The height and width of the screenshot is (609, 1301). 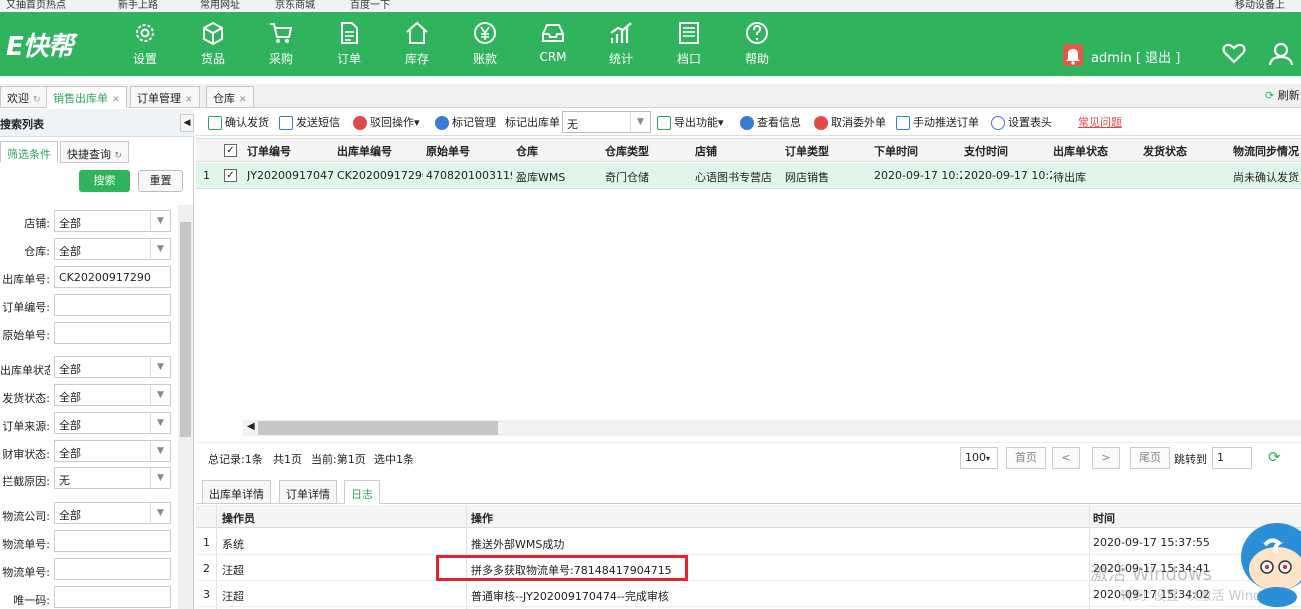 What do you see at coordinates (896, 151) in the screenshot?
I see `column-header: 下单时间` at bounding box center [896, 151].